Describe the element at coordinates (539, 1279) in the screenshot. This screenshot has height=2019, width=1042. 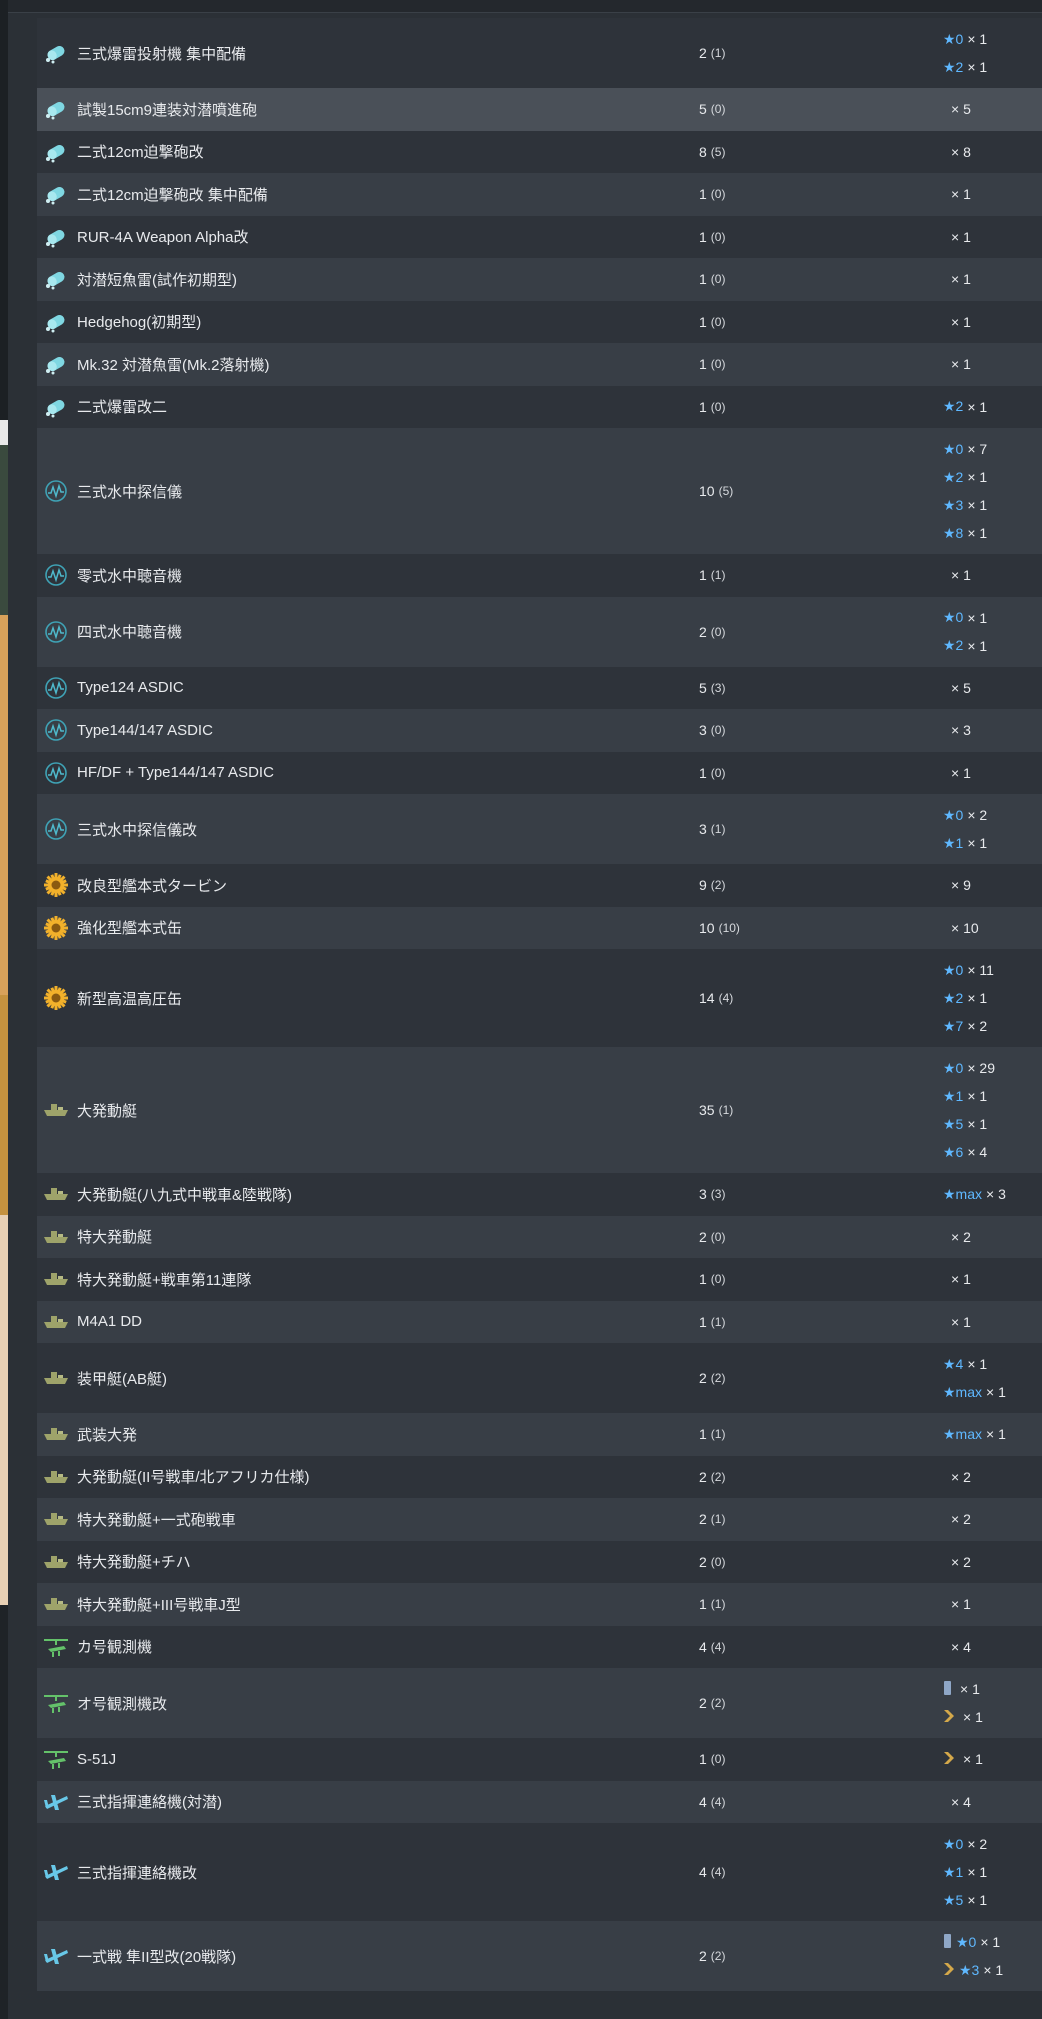
I see `table-row: 特大発動艇+戦車第11連隊 1 (0) × 1` at that location.